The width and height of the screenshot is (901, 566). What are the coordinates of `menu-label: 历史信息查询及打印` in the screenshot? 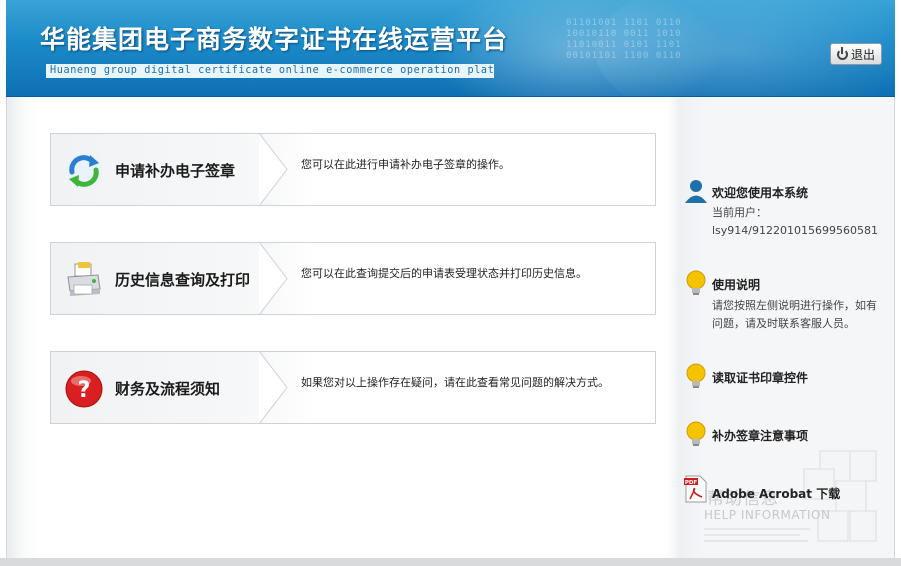 It's located at (183, 280).